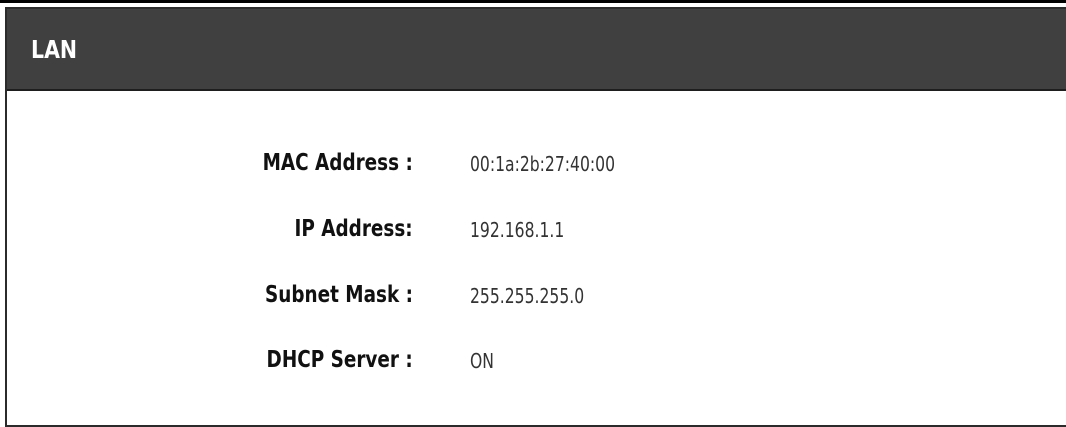 The height and width of the screenshot is (427, 1066). I want to click on panel-title: LAN, so click(54, 49).